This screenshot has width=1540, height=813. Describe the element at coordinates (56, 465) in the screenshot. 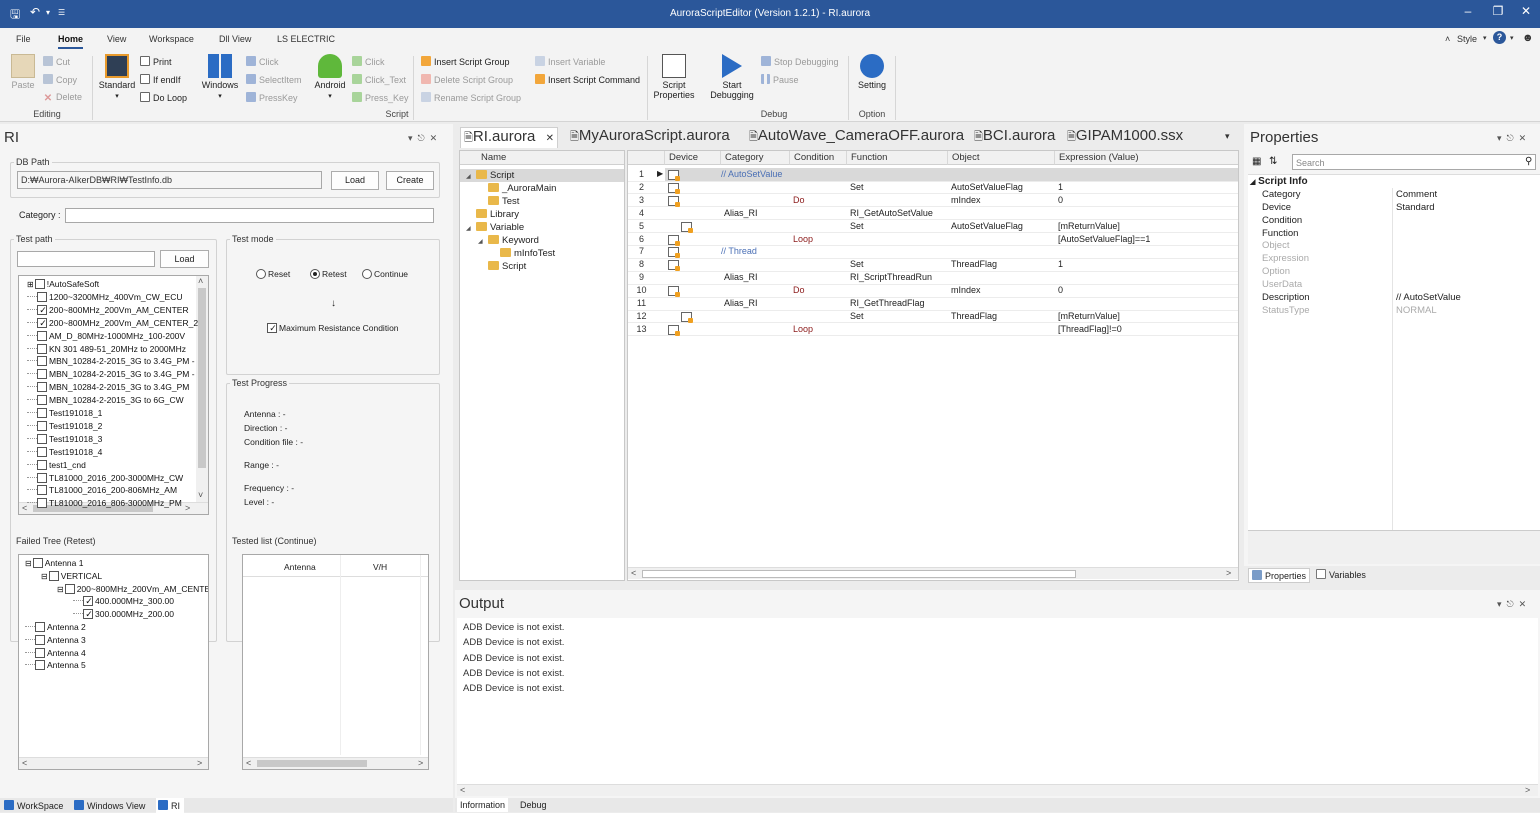

I see `testpath-item: test1_cnd` at that location.